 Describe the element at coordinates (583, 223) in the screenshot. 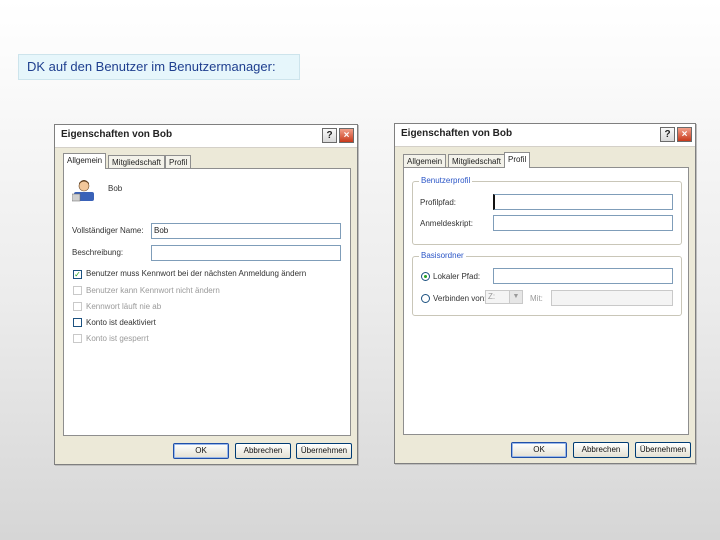

I see `logon-script-field` at that location.